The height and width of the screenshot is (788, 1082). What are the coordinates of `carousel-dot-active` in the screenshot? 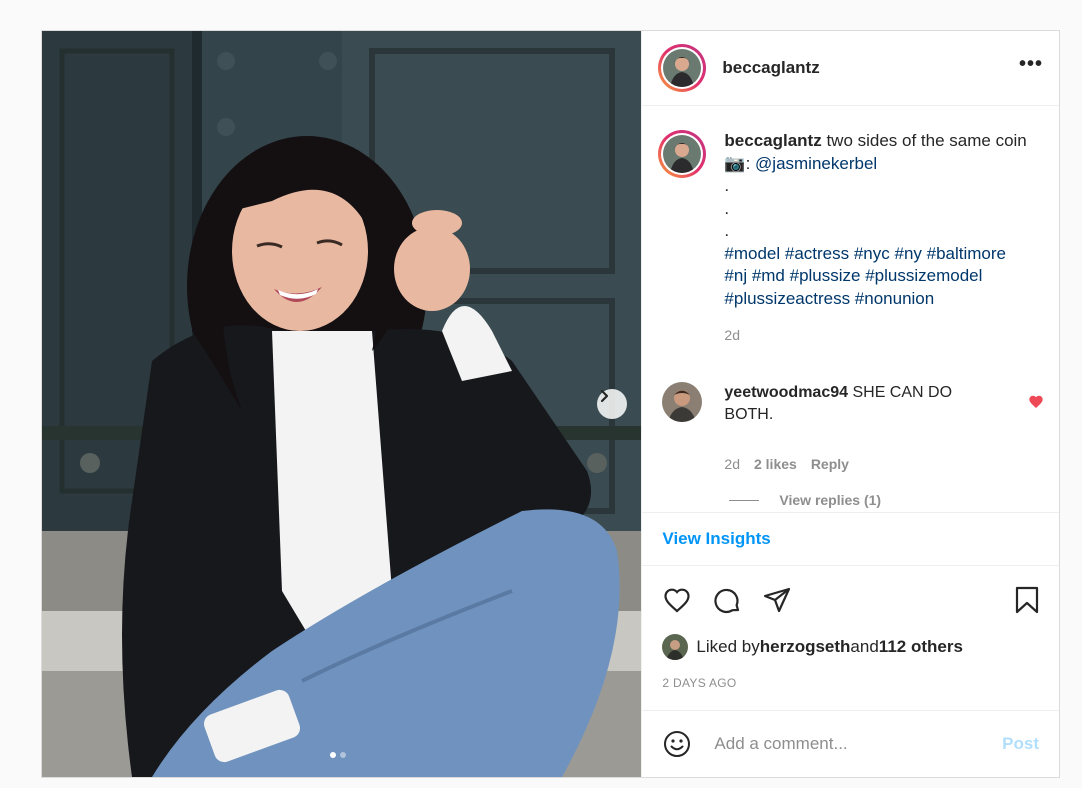 It's located at (333, 755).